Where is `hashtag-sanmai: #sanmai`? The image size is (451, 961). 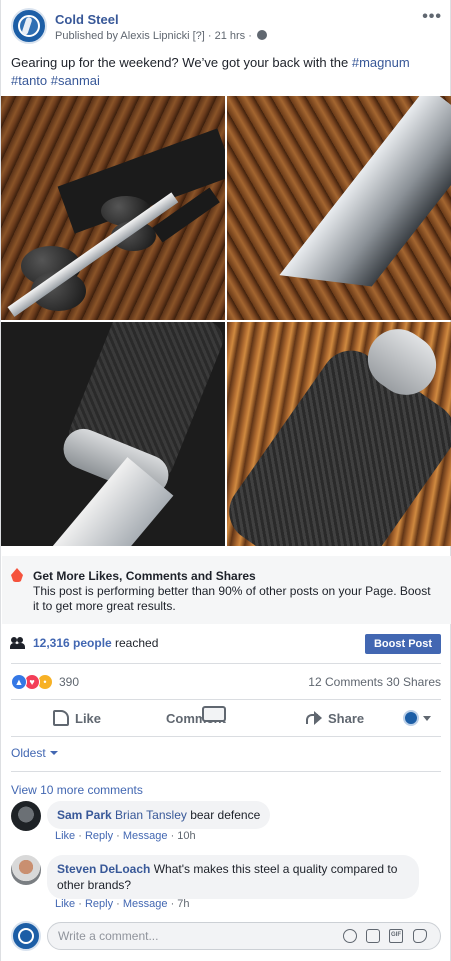
hashtag-sanmai: #sanmai is located at coordinates (75, 80).